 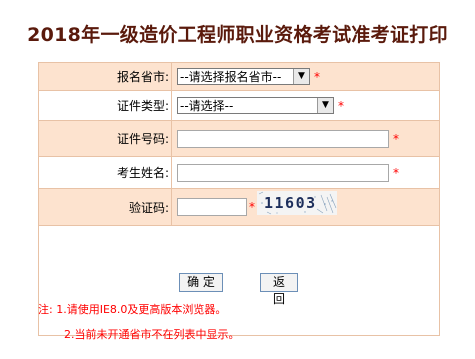 I want to click on id-number-label: 证件号码:, so click(x=105, y=138).